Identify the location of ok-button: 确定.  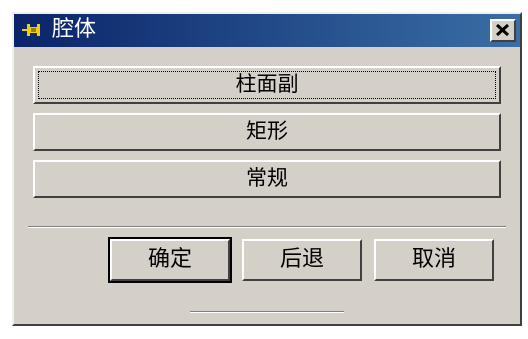
(170, 260).